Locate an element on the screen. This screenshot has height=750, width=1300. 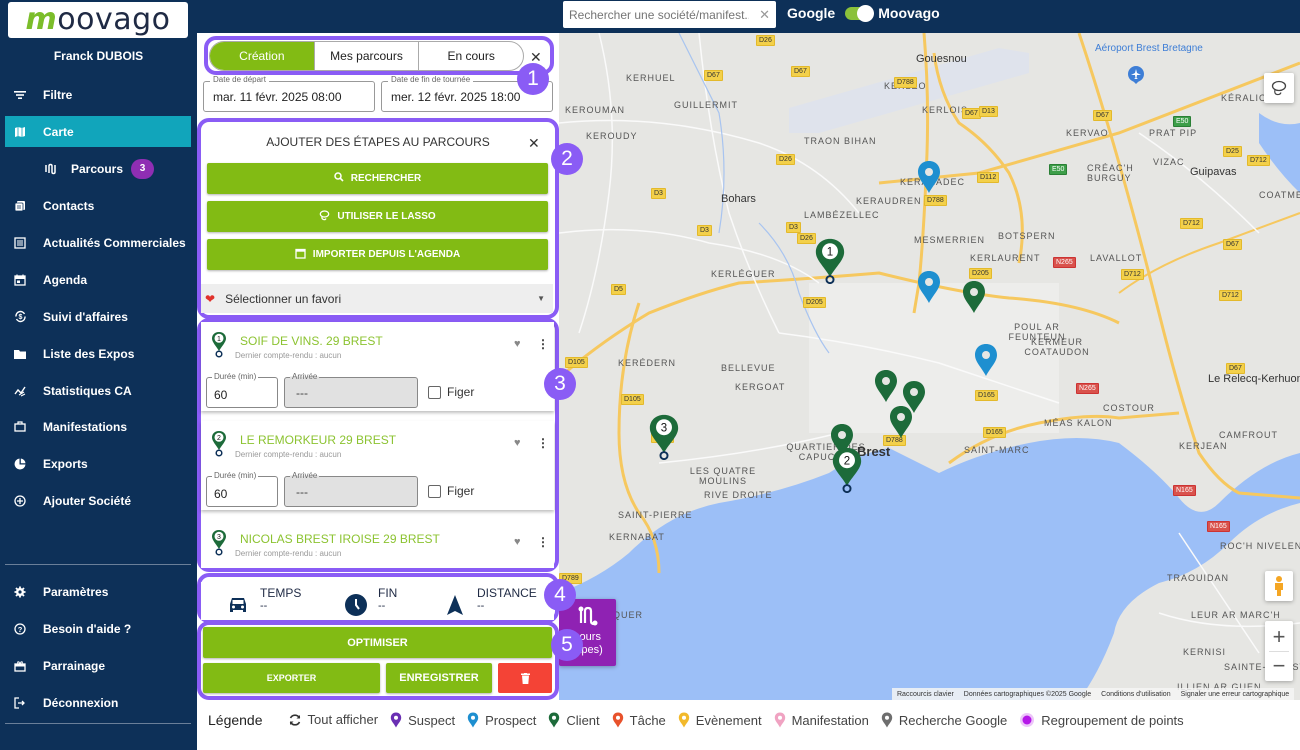
sidebar-item-label: Contacts is located at coordinates (69, 205).